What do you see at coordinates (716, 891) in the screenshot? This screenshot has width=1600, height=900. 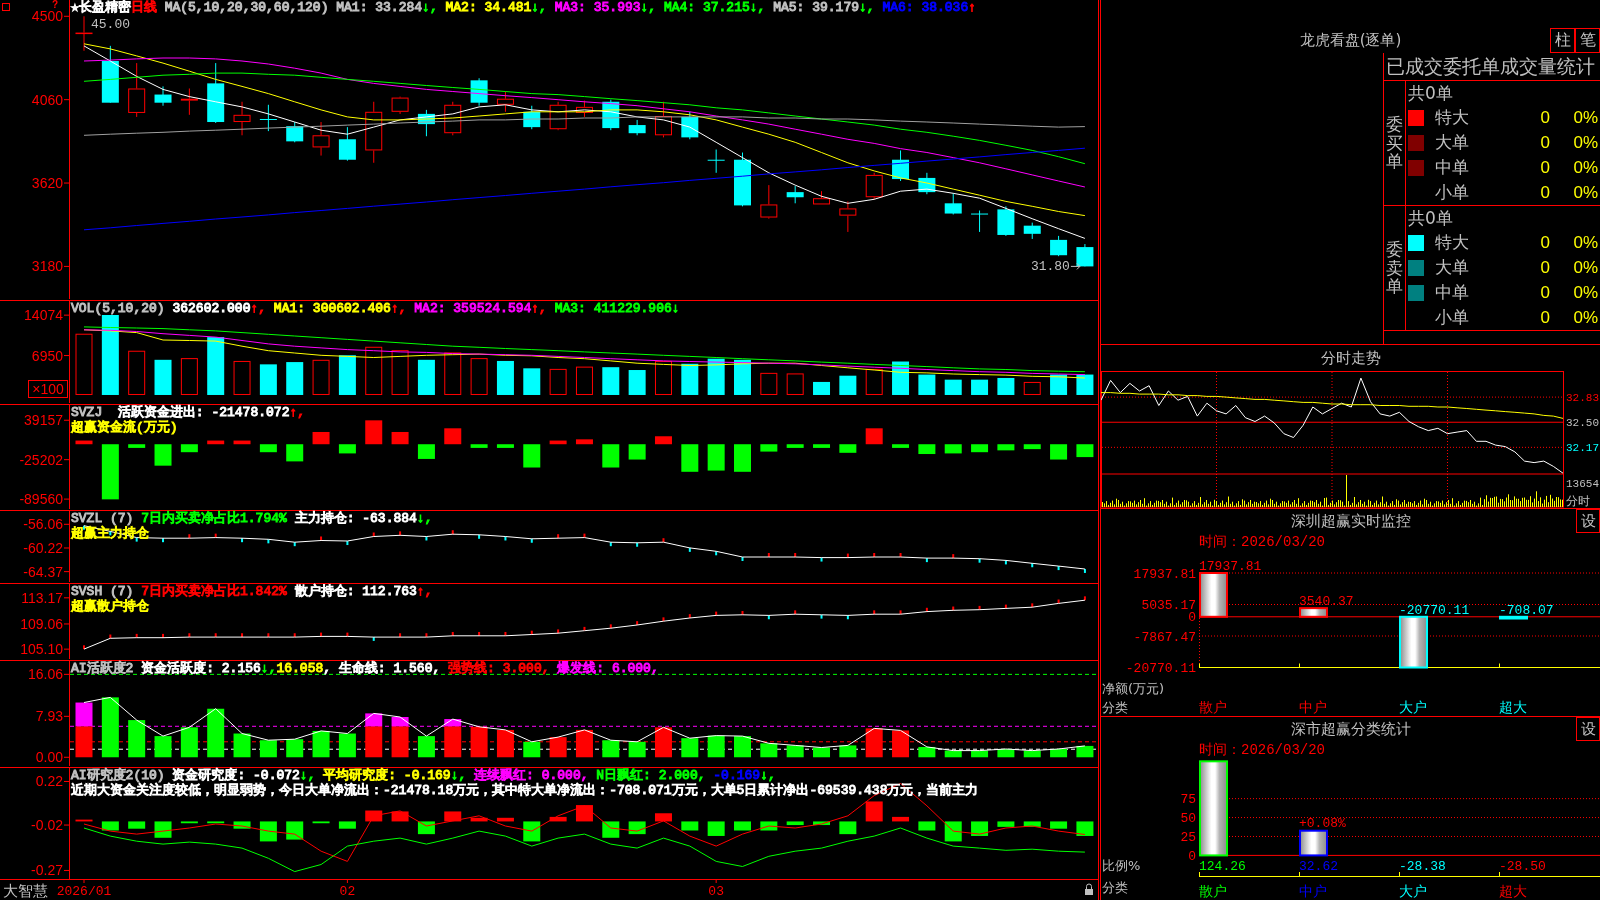 I see `date-label: 03` at bounding box center [716, 891].